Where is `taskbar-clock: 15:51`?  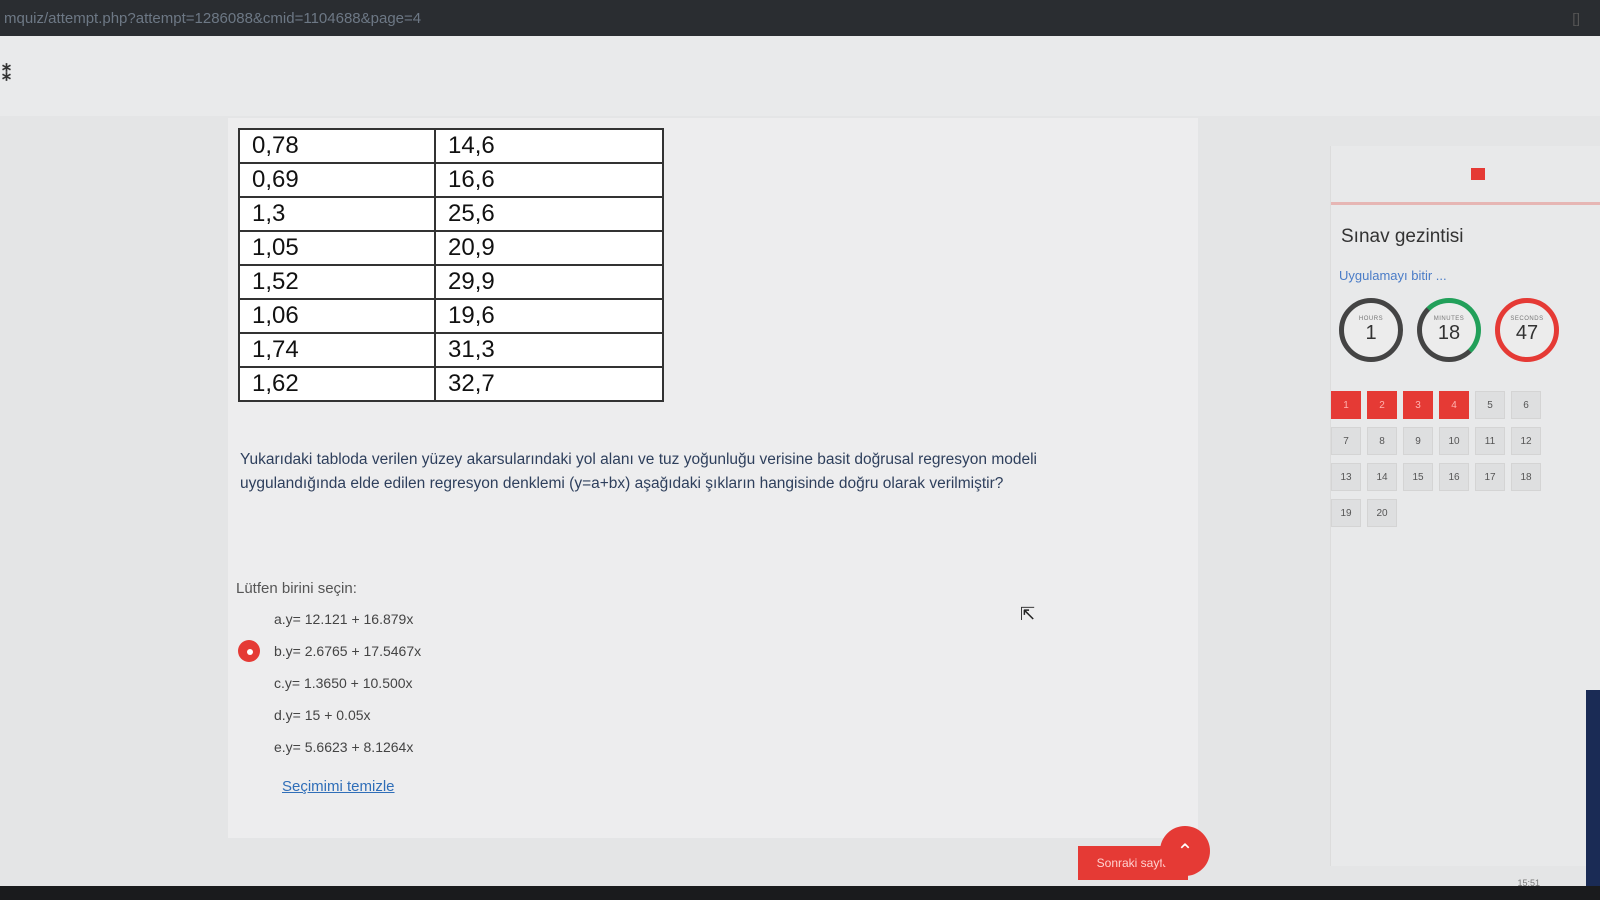
taskbar-clock: 15:51 is located at coordinates (1528, 883).